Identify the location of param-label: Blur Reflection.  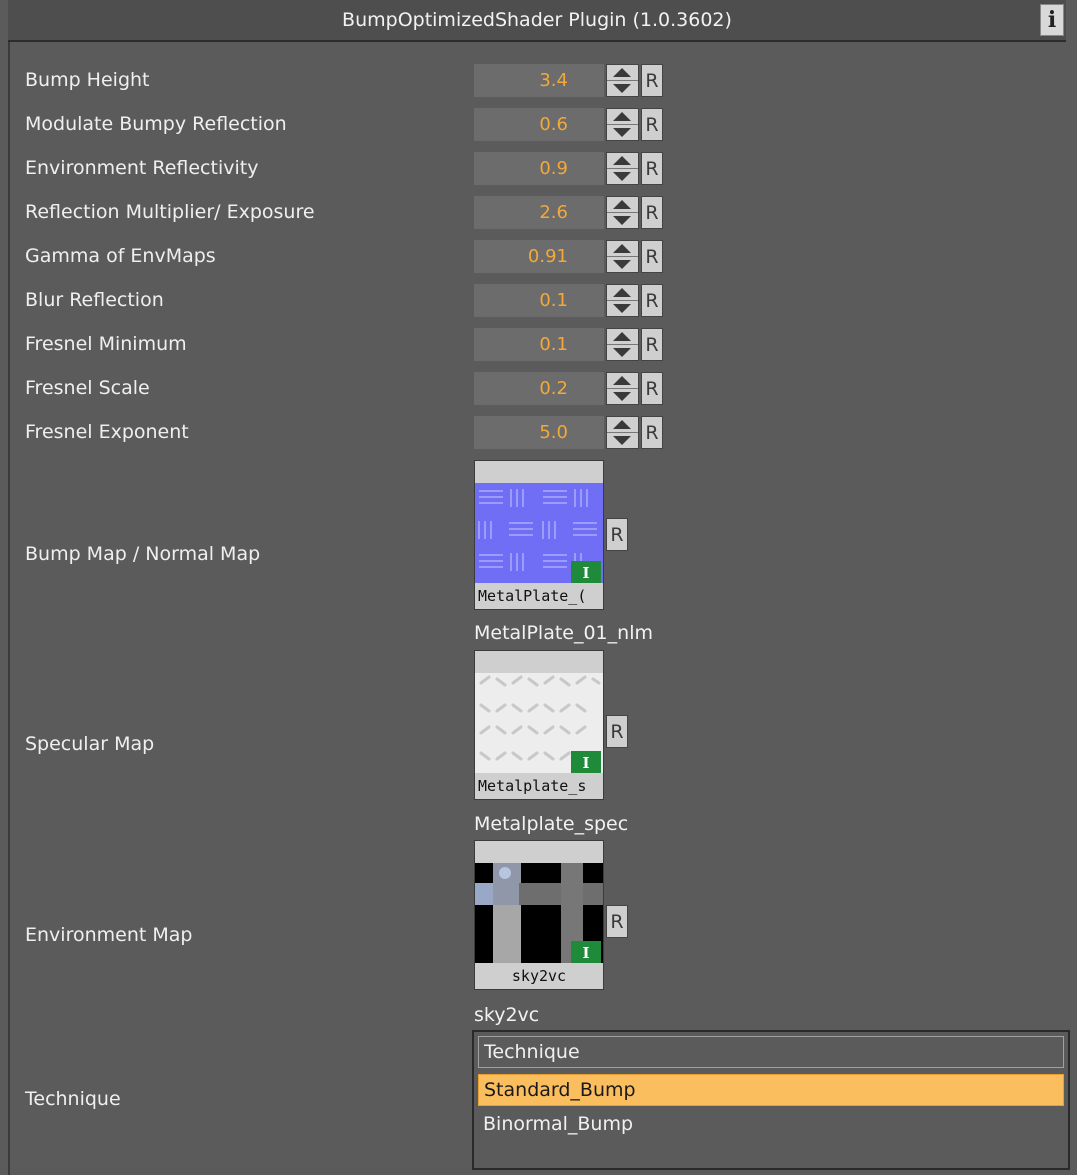
(94, 300).